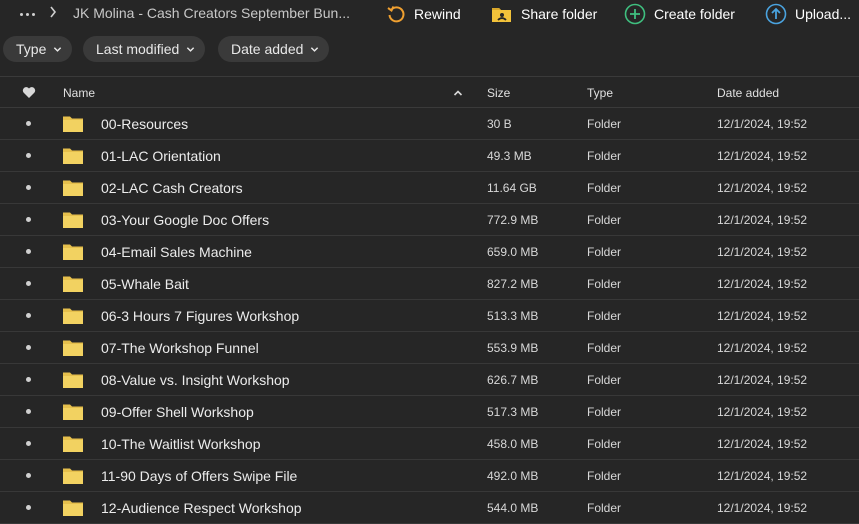 This screenshot has width=859, height=524. Describe the element at coordinates (509, 156) in the screenshot. I see `file-size: 49.3 MB` at that location.